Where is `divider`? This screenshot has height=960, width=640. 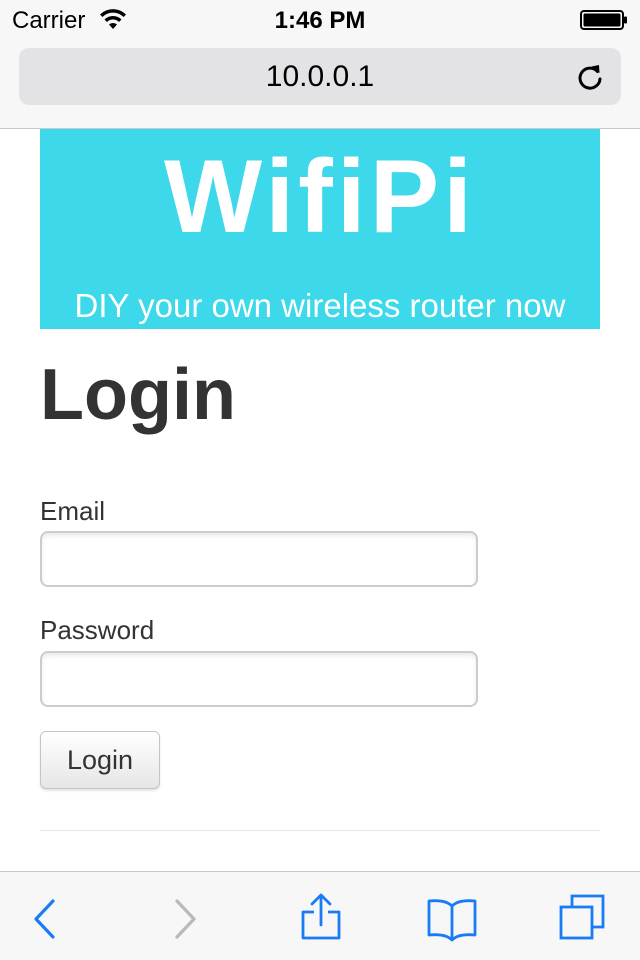 divider is located at coordinates (320, 830).